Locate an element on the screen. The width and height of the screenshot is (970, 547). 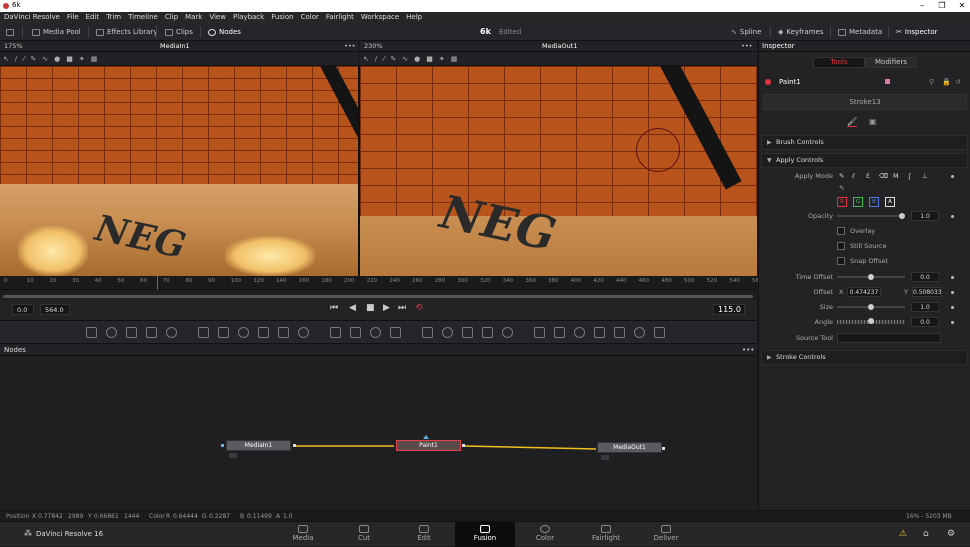
time-offset-slider is located at coordinates (871, 277).